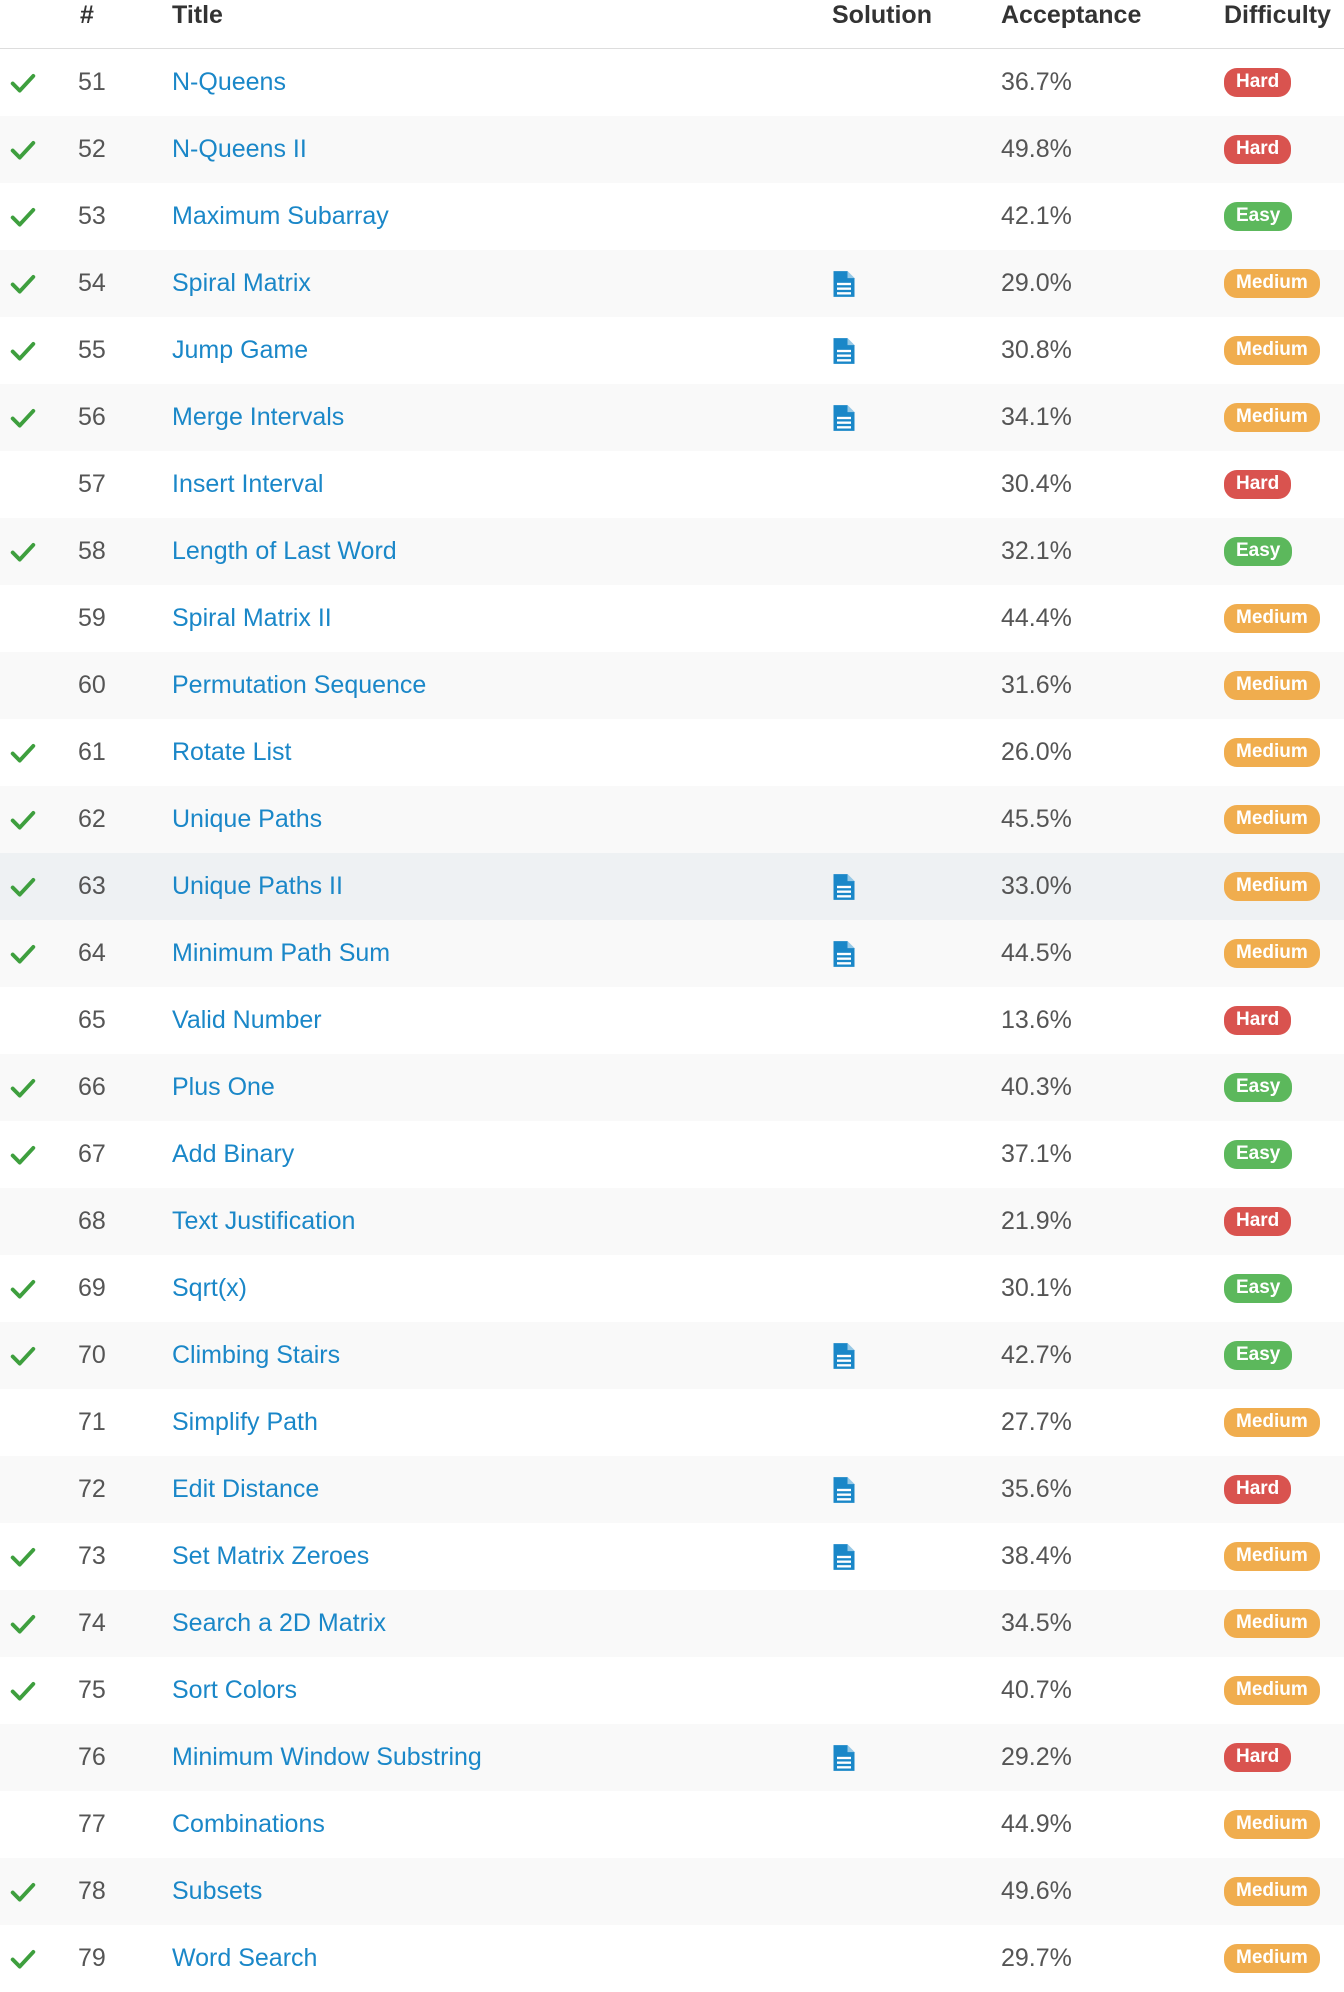  Describe the element at coordinates (248, 1824) in the screenshot. I see `problem-title-link: Combinations` at that location.